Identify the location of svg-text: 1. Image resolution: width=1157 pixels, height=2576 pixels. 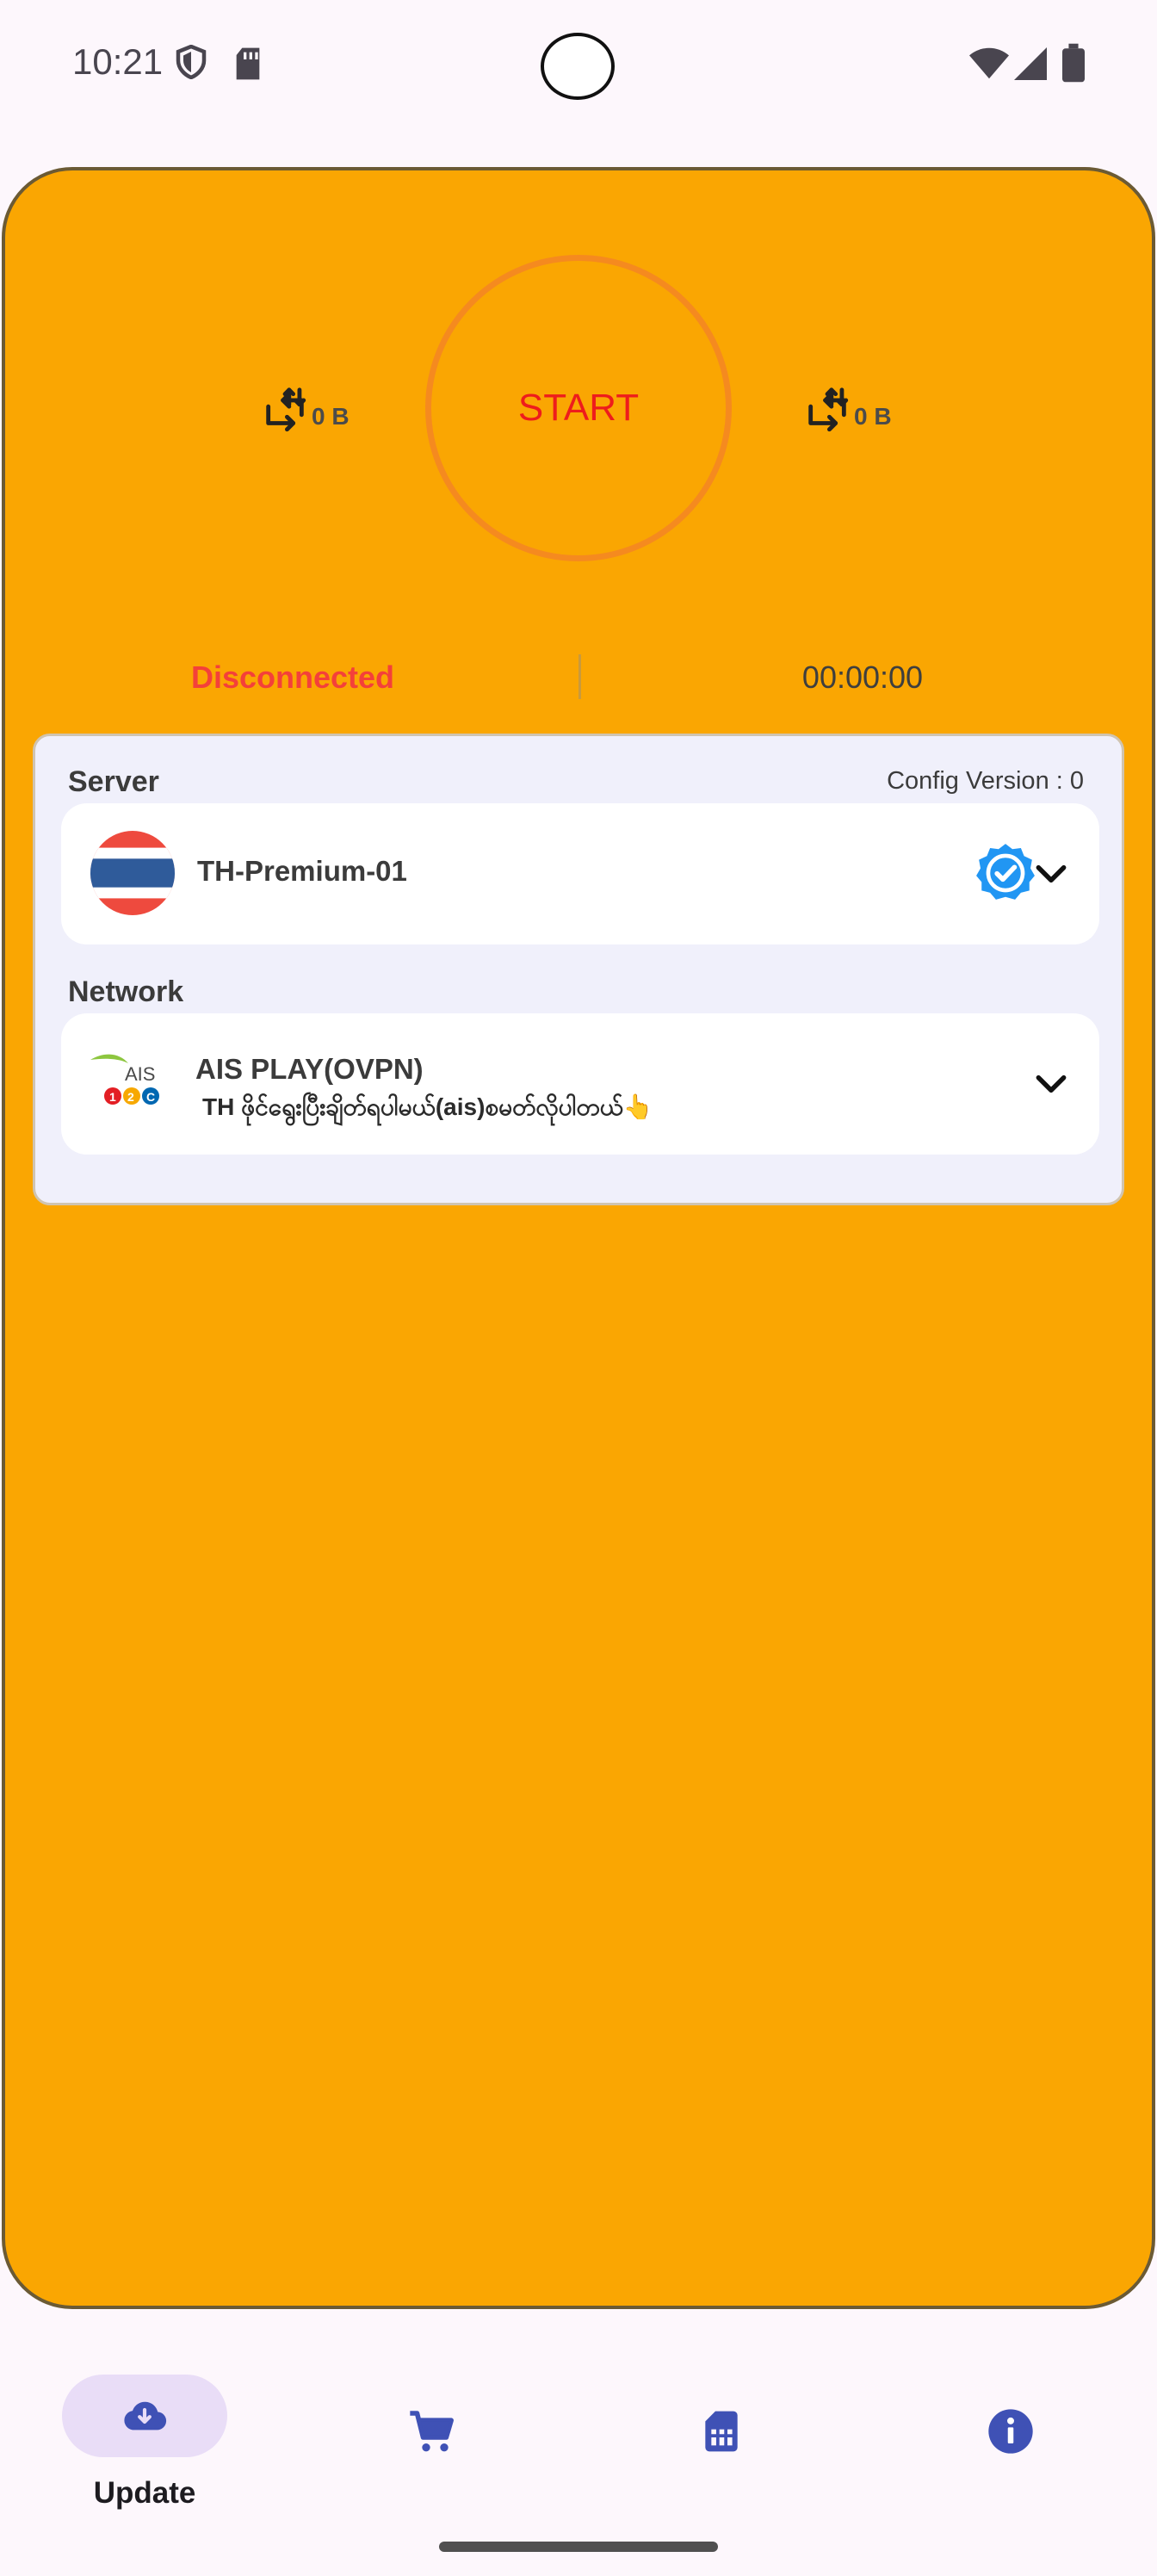
(113, 1097).